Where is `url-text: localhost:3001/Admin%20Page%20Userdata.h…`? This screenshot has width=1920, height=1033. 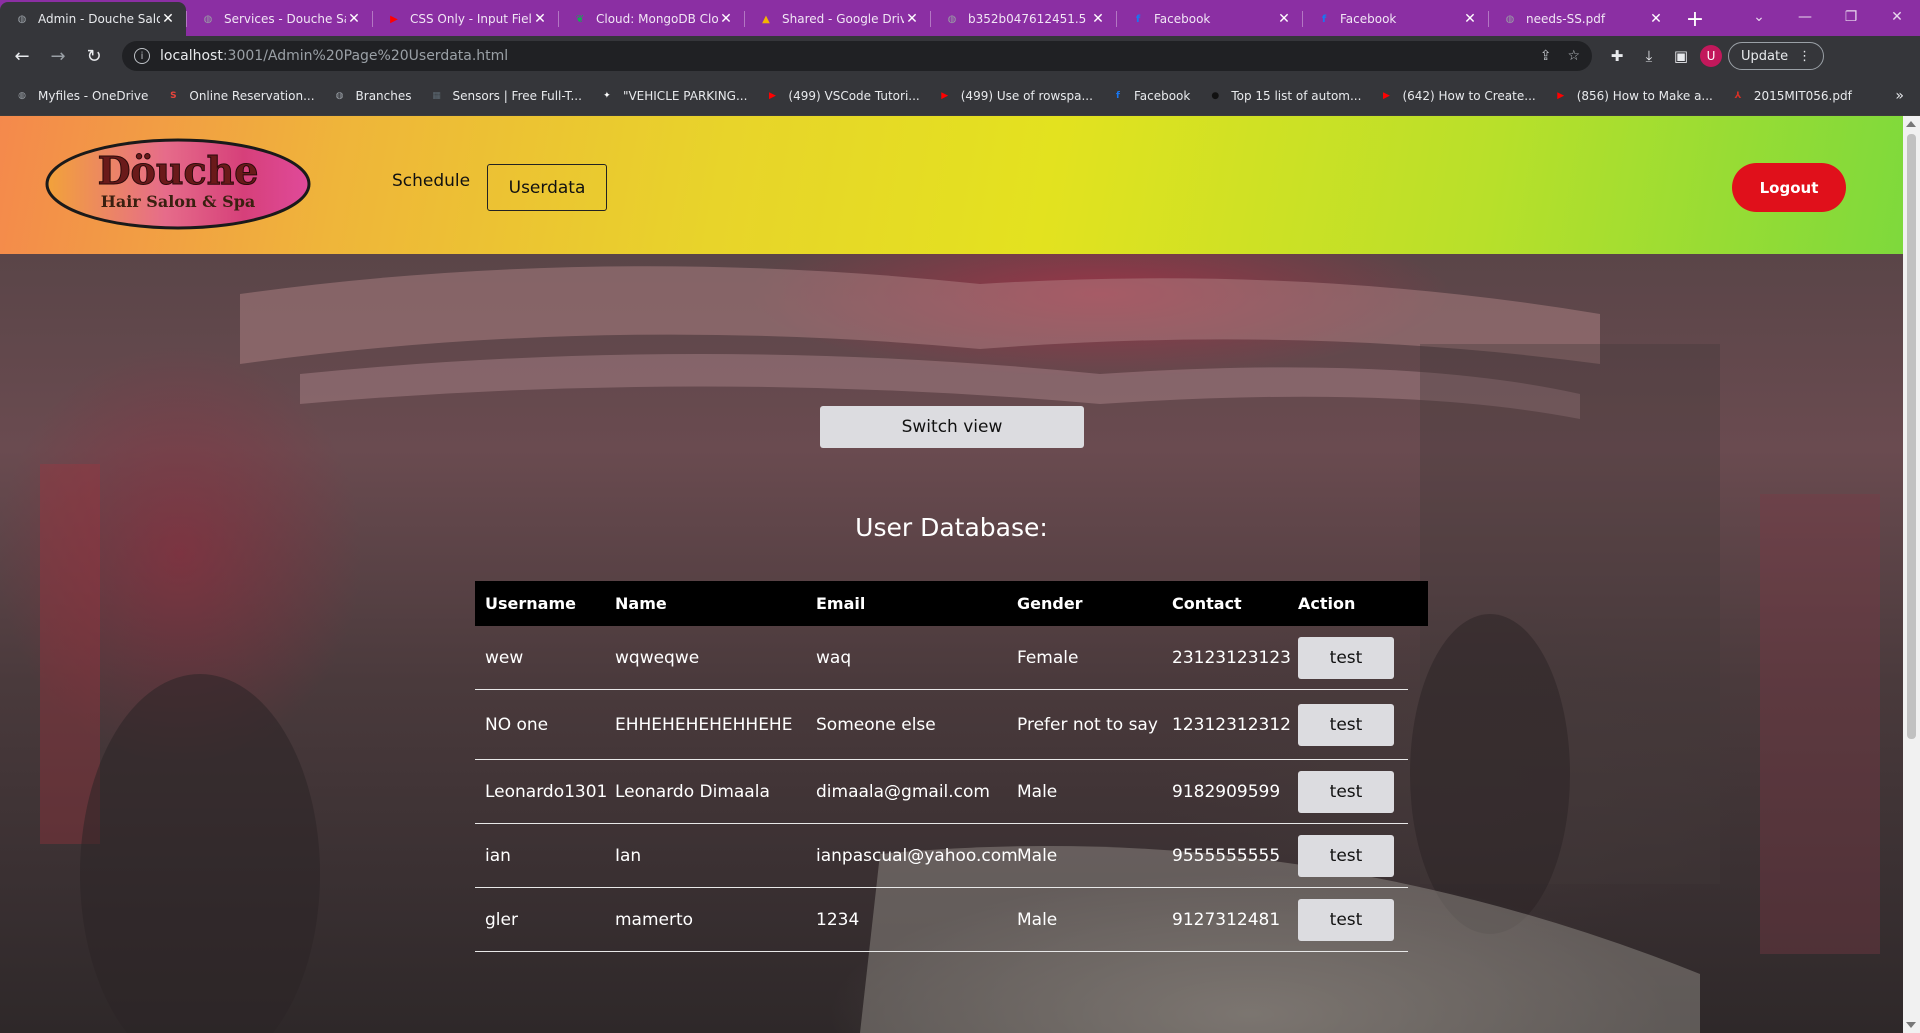
url-text: localhost:3001/Admin%20Page%20Userdata.h… is located at coordinates (842, 56).